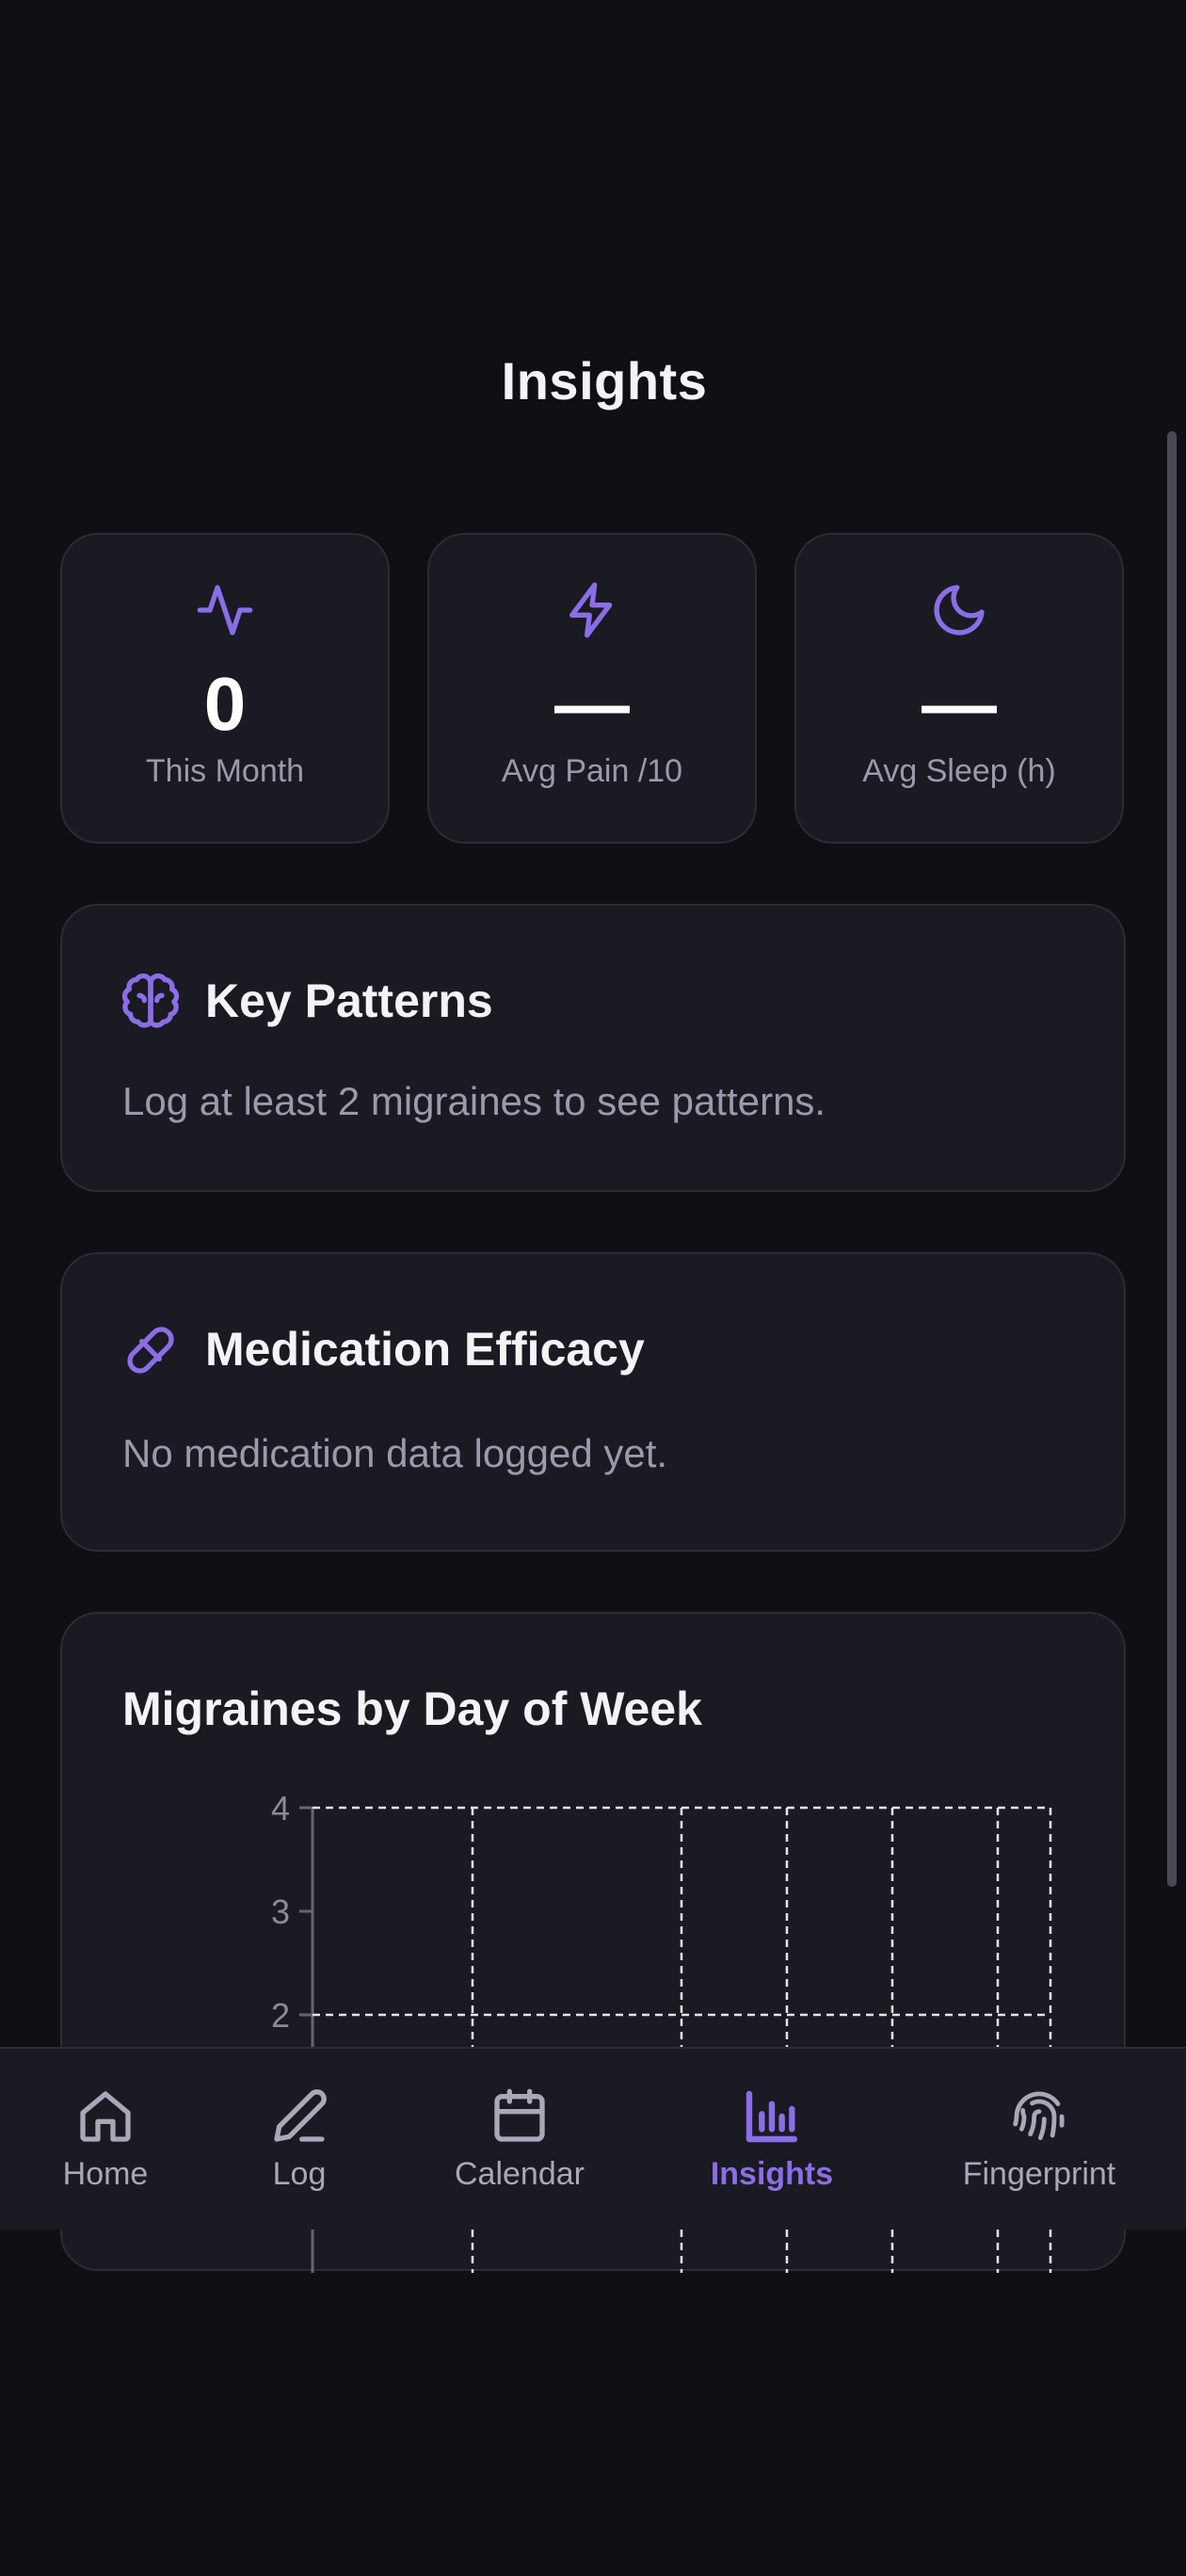 The image size is (1186, 2576). Describe the element at coordinates (150, 1000) in the screenshot. I see `brain-icon` at that location.